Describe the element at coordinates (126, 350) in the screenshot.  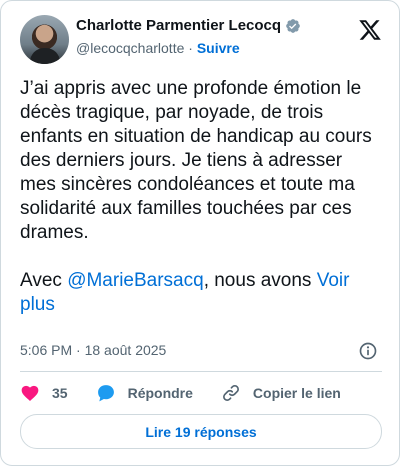
I see `tweet-date: 18 août 2025` at that location.